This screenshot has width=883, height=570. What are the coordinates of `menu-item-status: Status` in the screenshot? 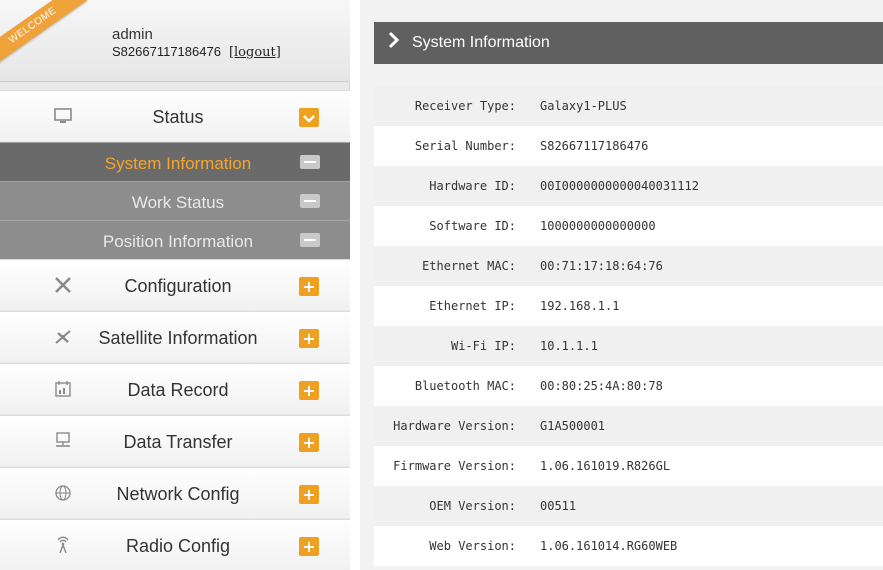 It's located at (175, 116).